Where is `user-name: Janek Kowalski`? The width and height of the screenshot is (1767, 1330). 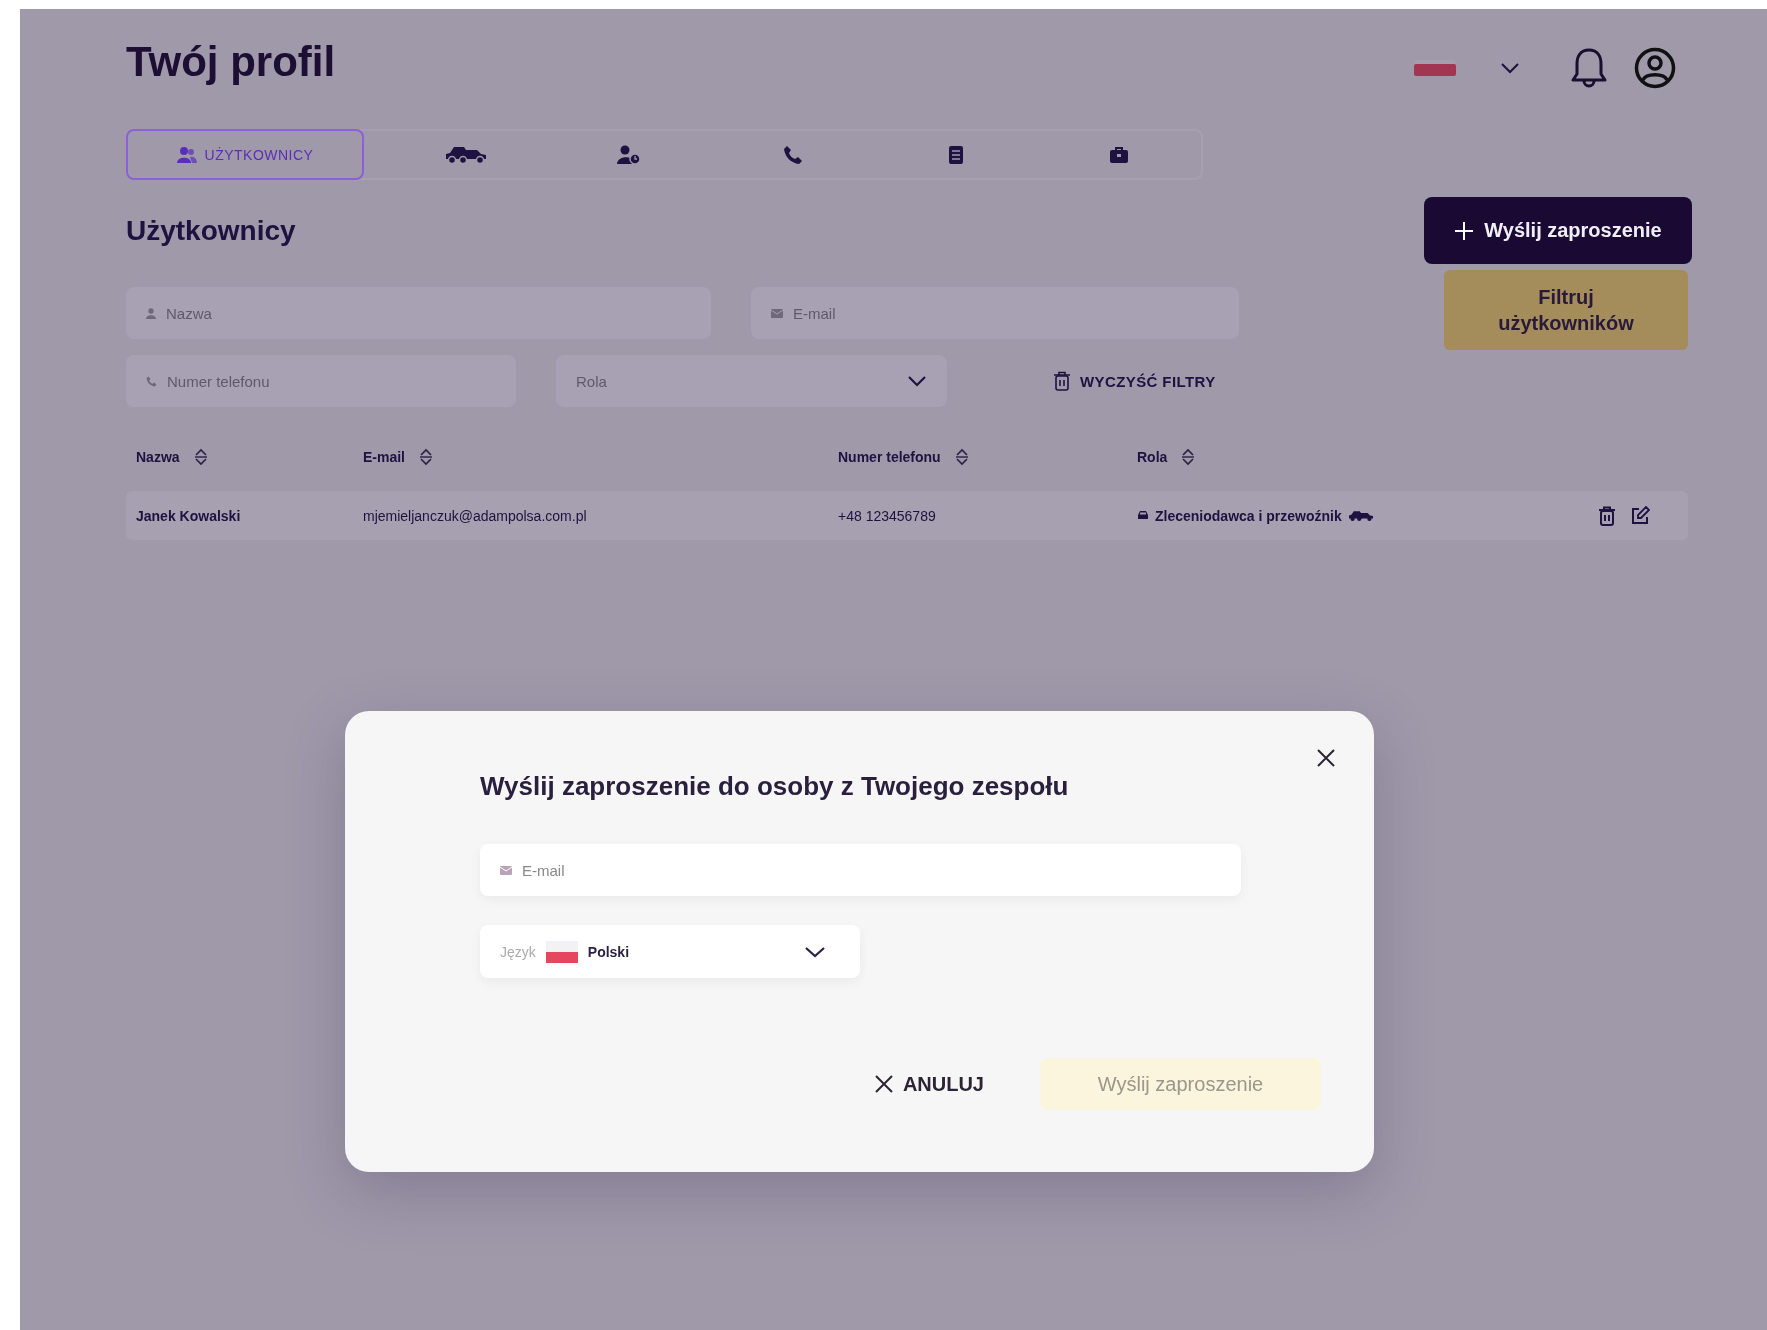 user-name: Janek Kowalski is located at coordinates (189, 515).